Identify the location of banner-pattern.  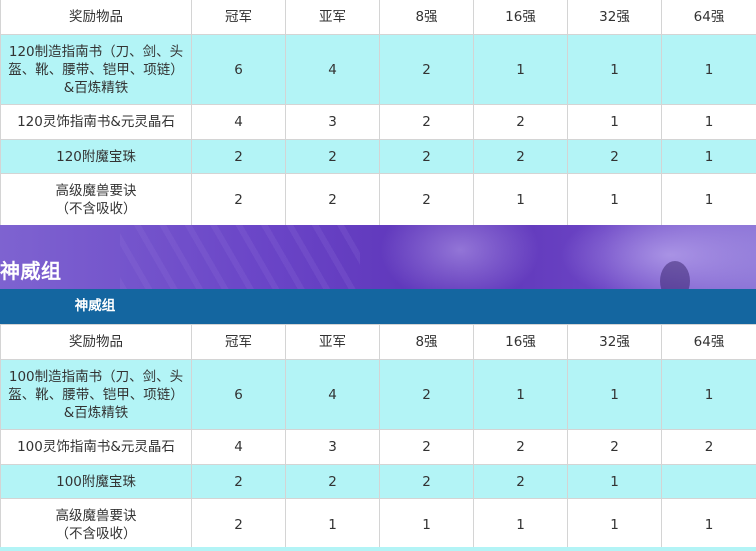
(240, 257).